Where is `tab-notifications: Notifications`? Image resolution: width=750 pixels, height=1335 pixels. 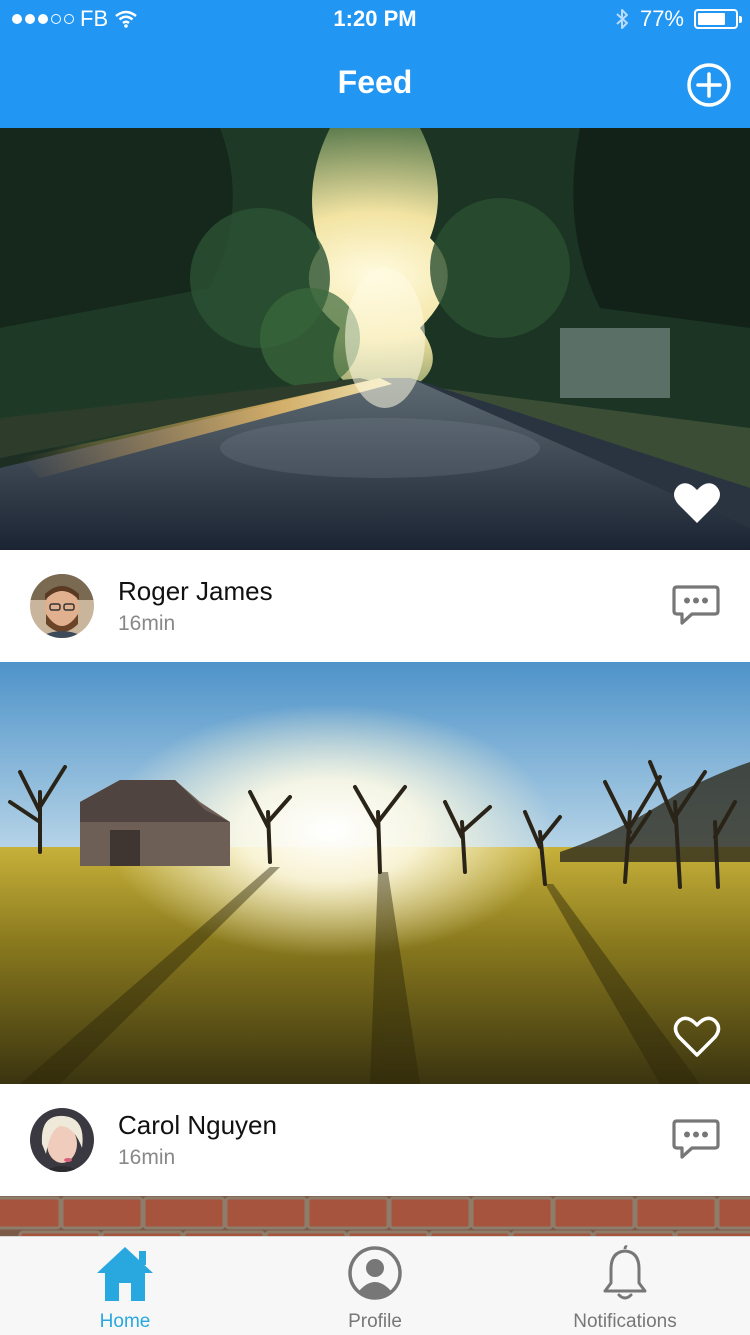
tab-notifications: Notifications is located at coordinates (625, 1286).